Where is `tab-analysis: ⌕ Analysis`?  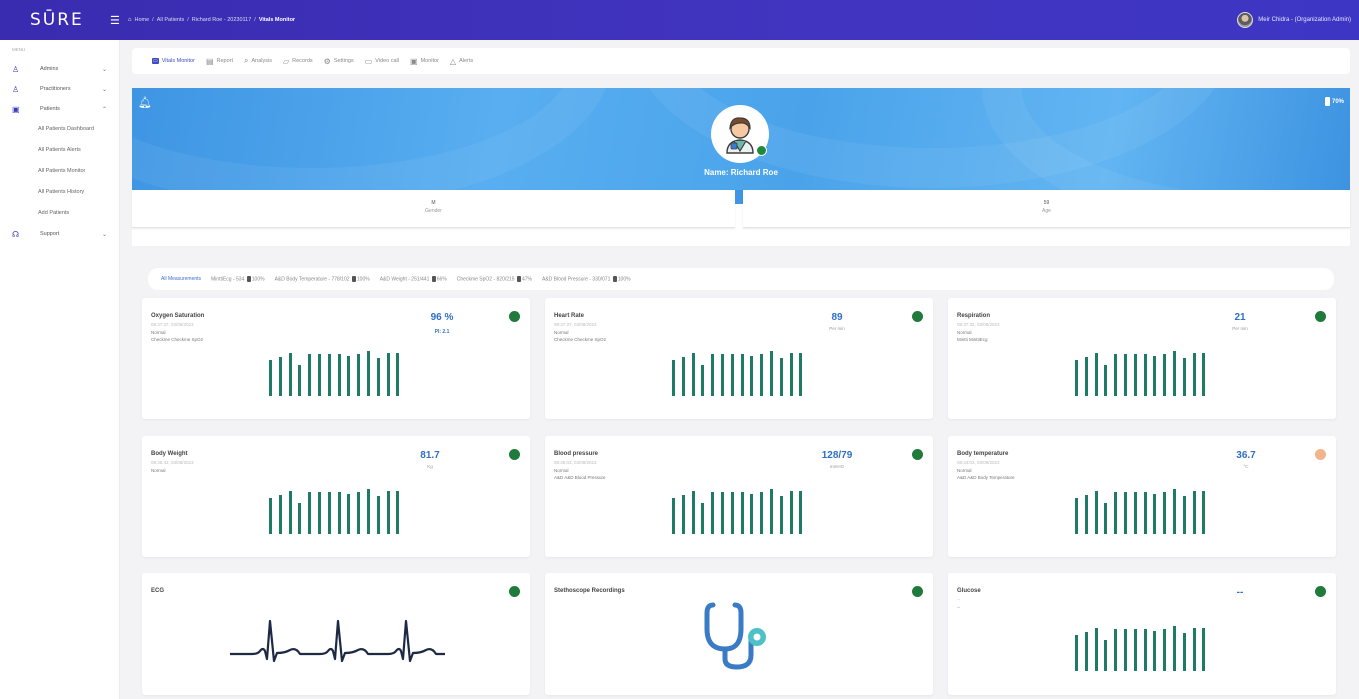
tab-analysis: ⌕ Analysis is located at coordinates (258, 61).